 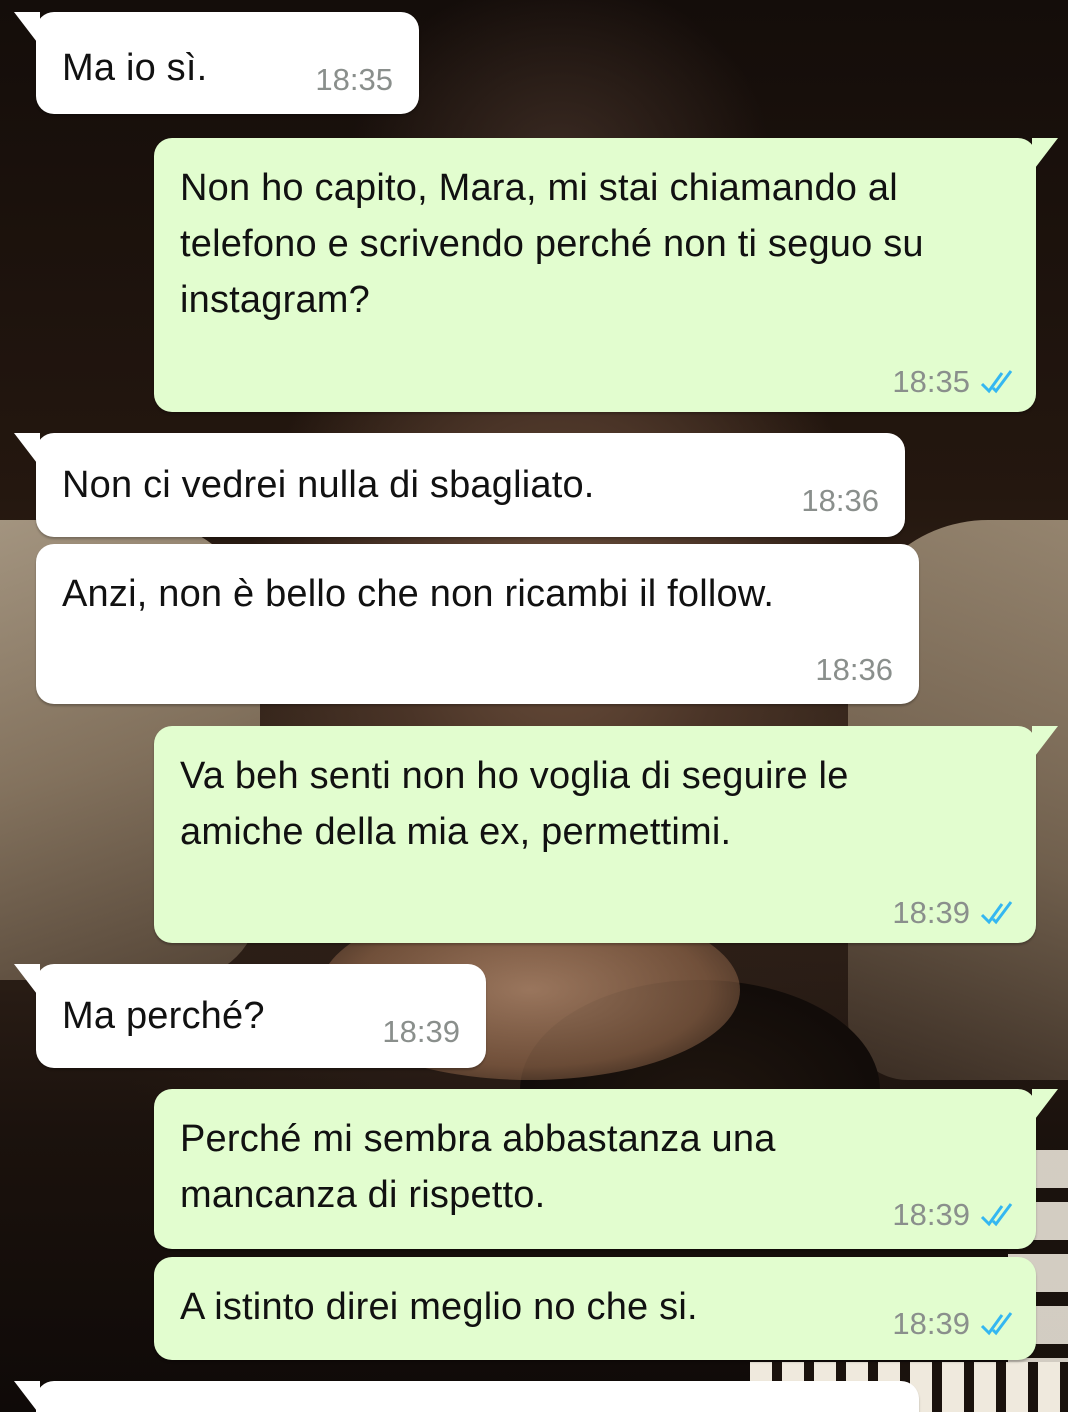 What do you see at coordinates (439, 1307) in the screenshot?
I see `message-text: A istinto direi meglio no che si.` at bounding box center [439, 1307].